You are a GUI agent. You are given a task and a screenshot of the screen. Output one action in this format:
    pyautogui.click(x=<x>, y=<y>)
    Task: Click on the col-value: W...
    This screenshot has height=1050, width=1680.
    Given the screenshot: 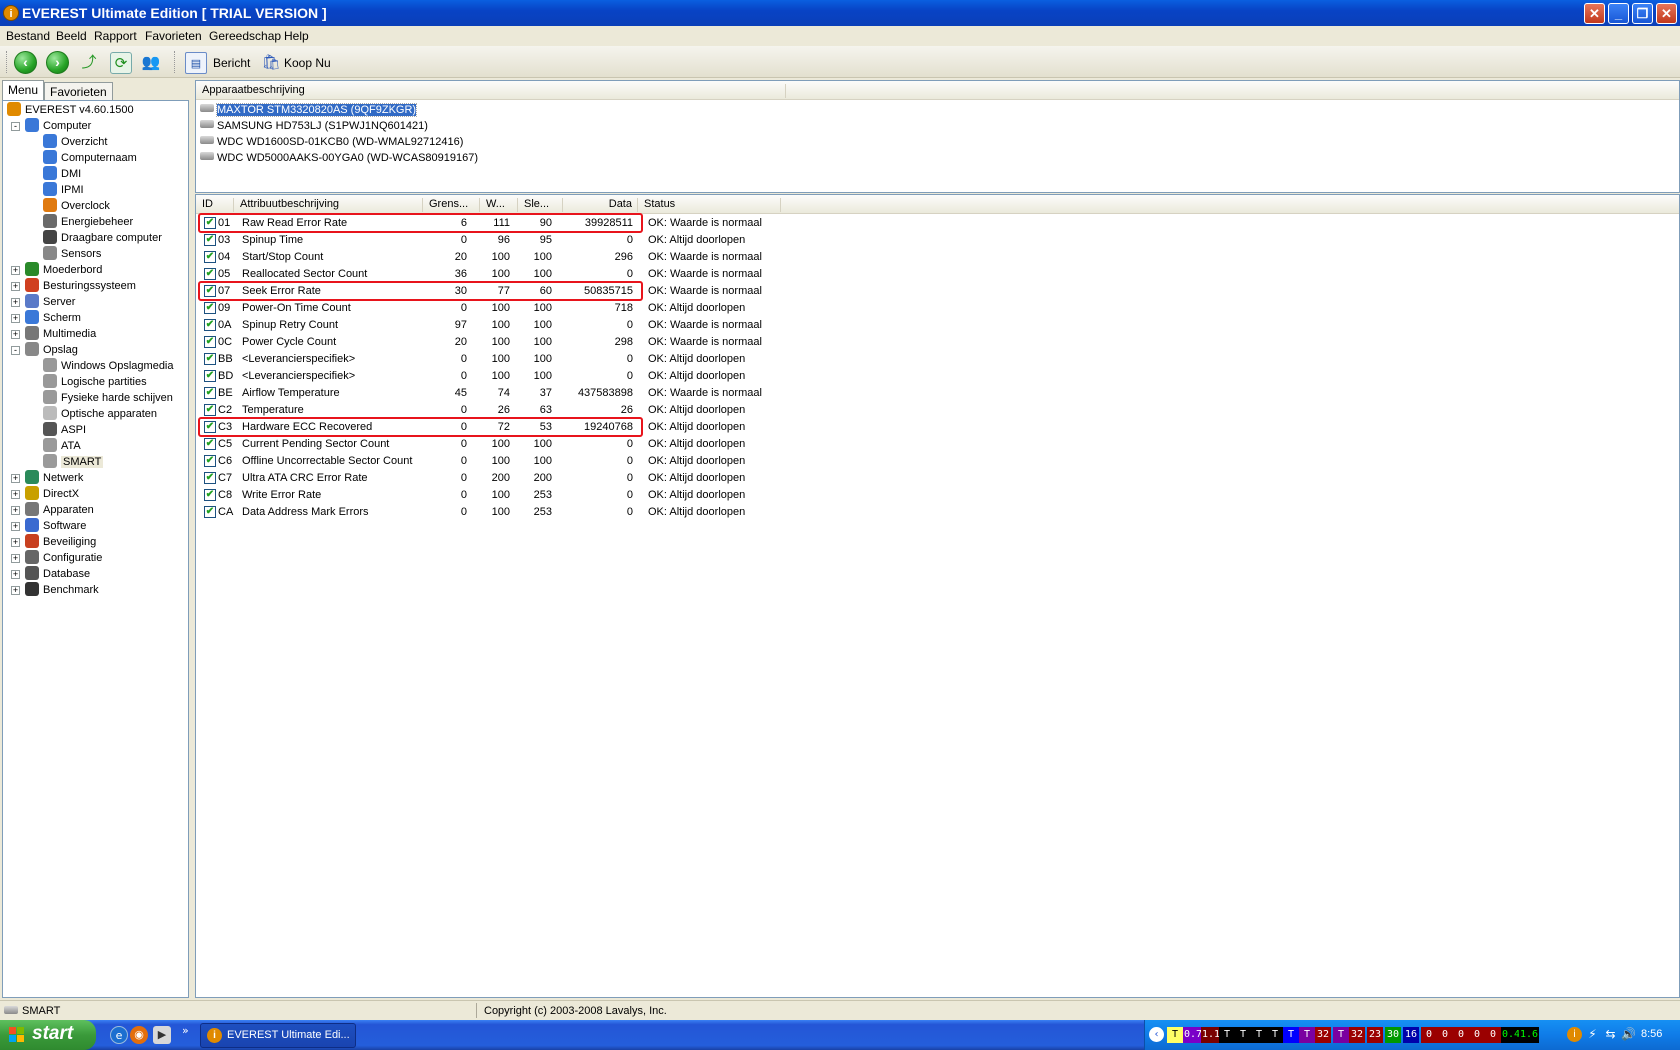 What is the action you would take?
    pyautogui.click(x=499, y=205)
    